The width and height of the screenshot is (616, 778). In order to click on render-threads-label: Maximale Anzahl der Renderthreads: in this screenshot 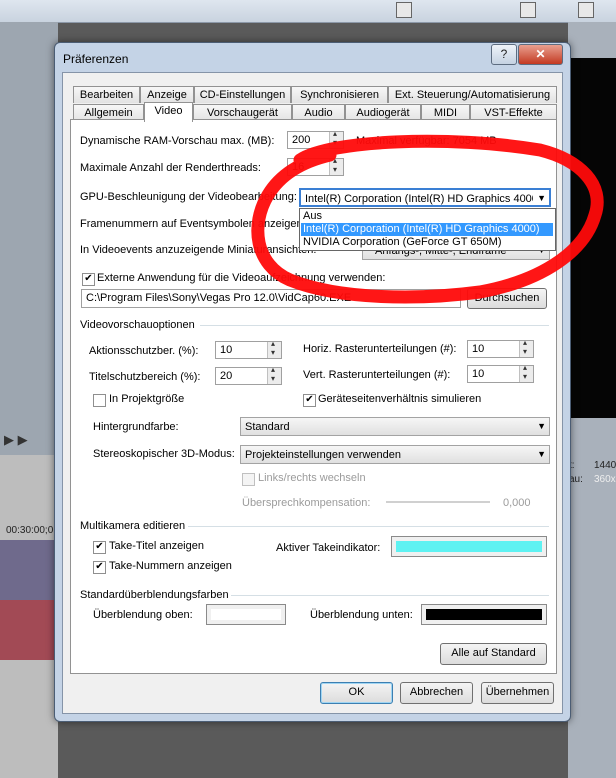, I will do `click(170, 168)`.